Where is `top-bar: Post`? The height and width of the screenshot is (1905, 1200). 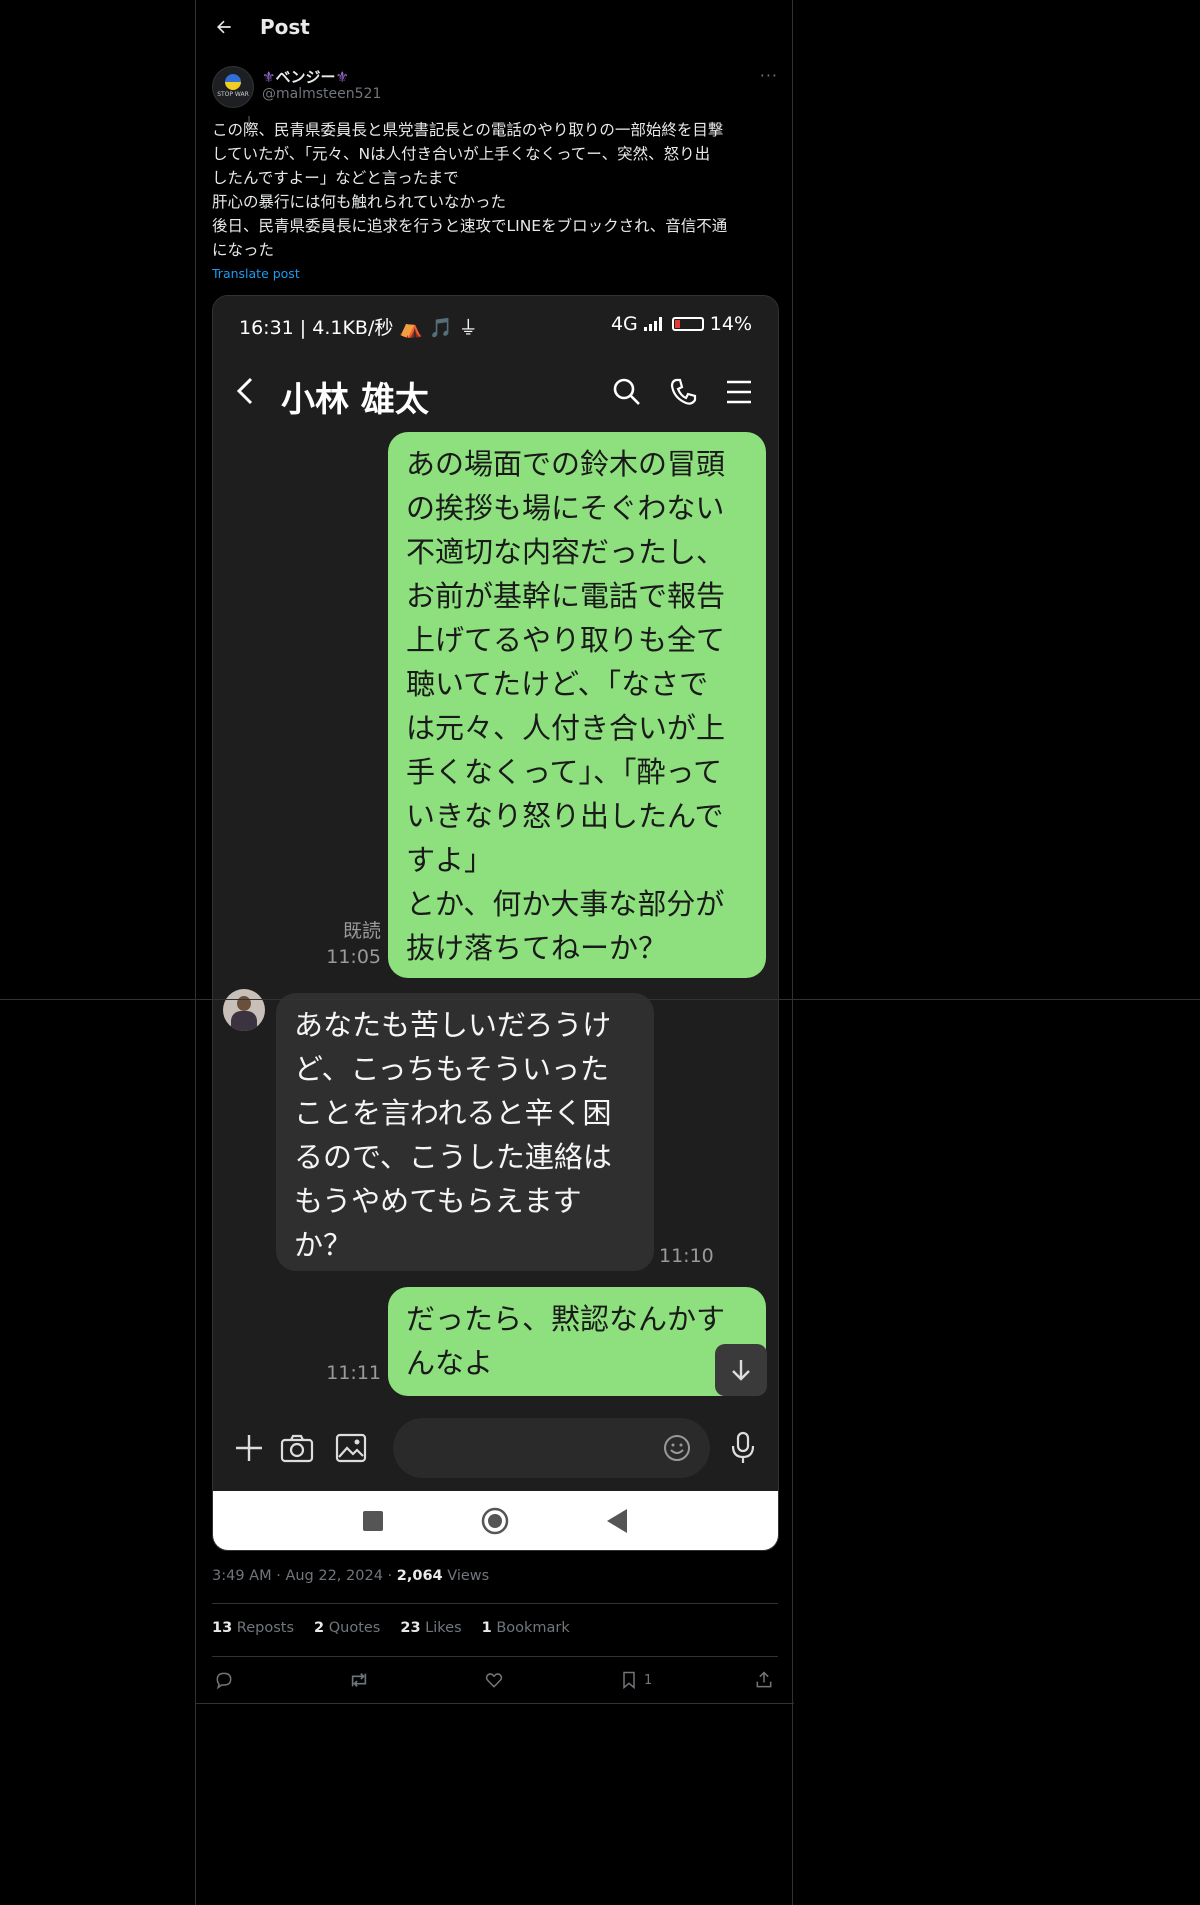
top-bar: Post is located at coordinates (261, 27).